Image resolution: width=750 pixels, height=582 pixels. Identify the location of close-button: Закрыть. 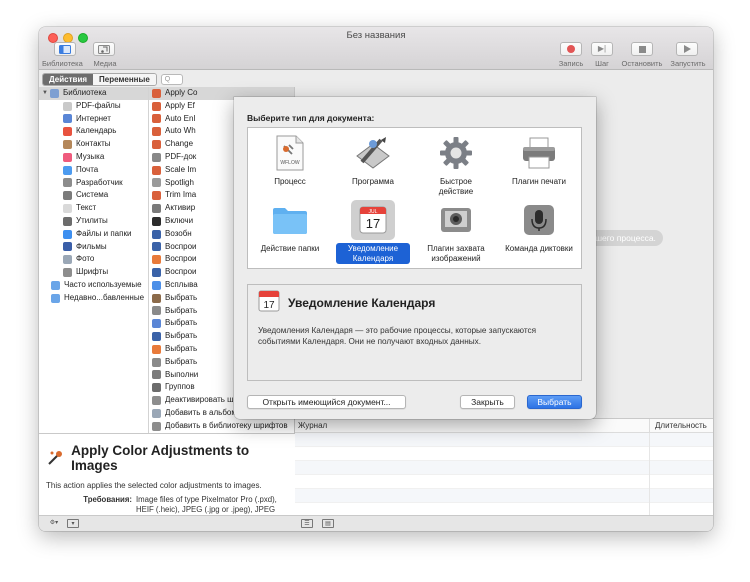
(487, 402).